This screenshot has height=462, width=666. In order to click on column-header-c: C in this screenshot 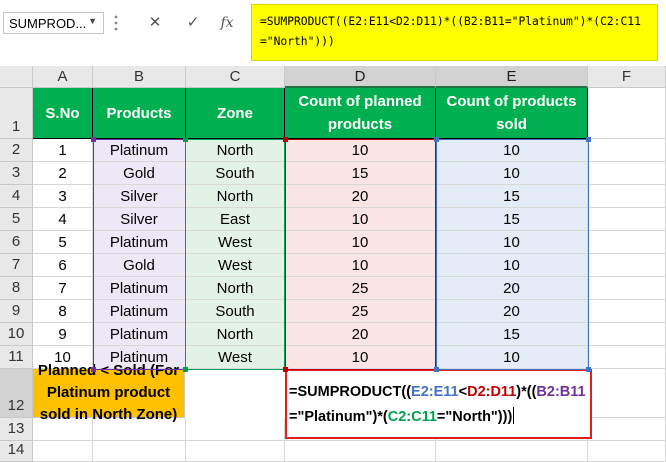, I will do `click(235, 77)`.